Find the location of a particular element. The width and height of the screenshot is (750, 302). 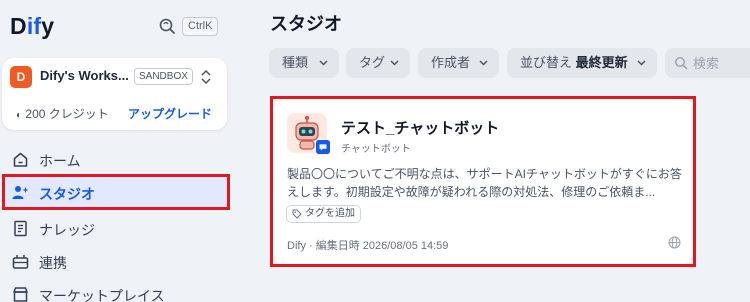

sidebar-item-label: ホーム is located at coordinates (60, 161).